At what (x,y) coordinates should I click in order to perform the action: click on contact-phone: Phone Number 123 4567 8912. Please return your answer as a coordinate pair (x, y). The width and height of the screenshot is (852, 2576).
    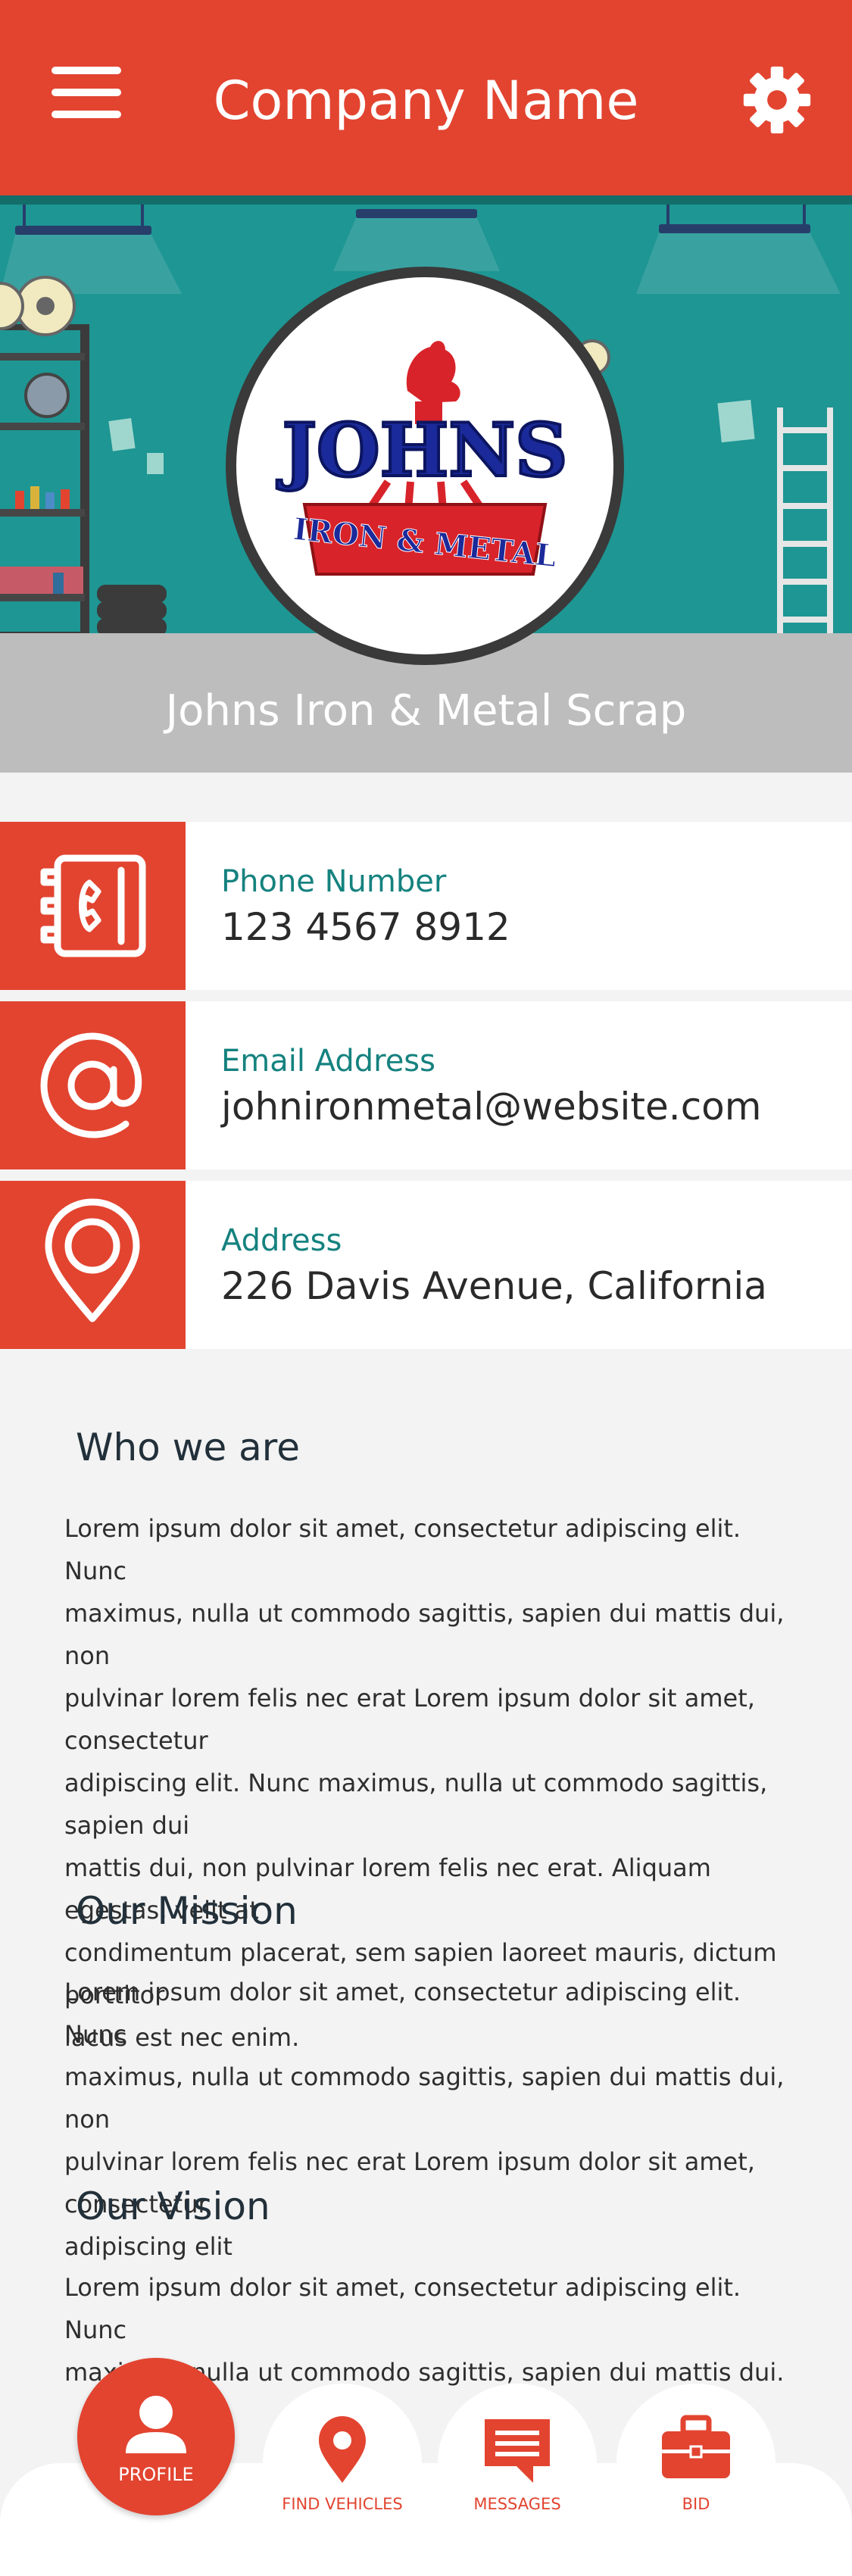
    Looking at the image, I should click on (426, 906).